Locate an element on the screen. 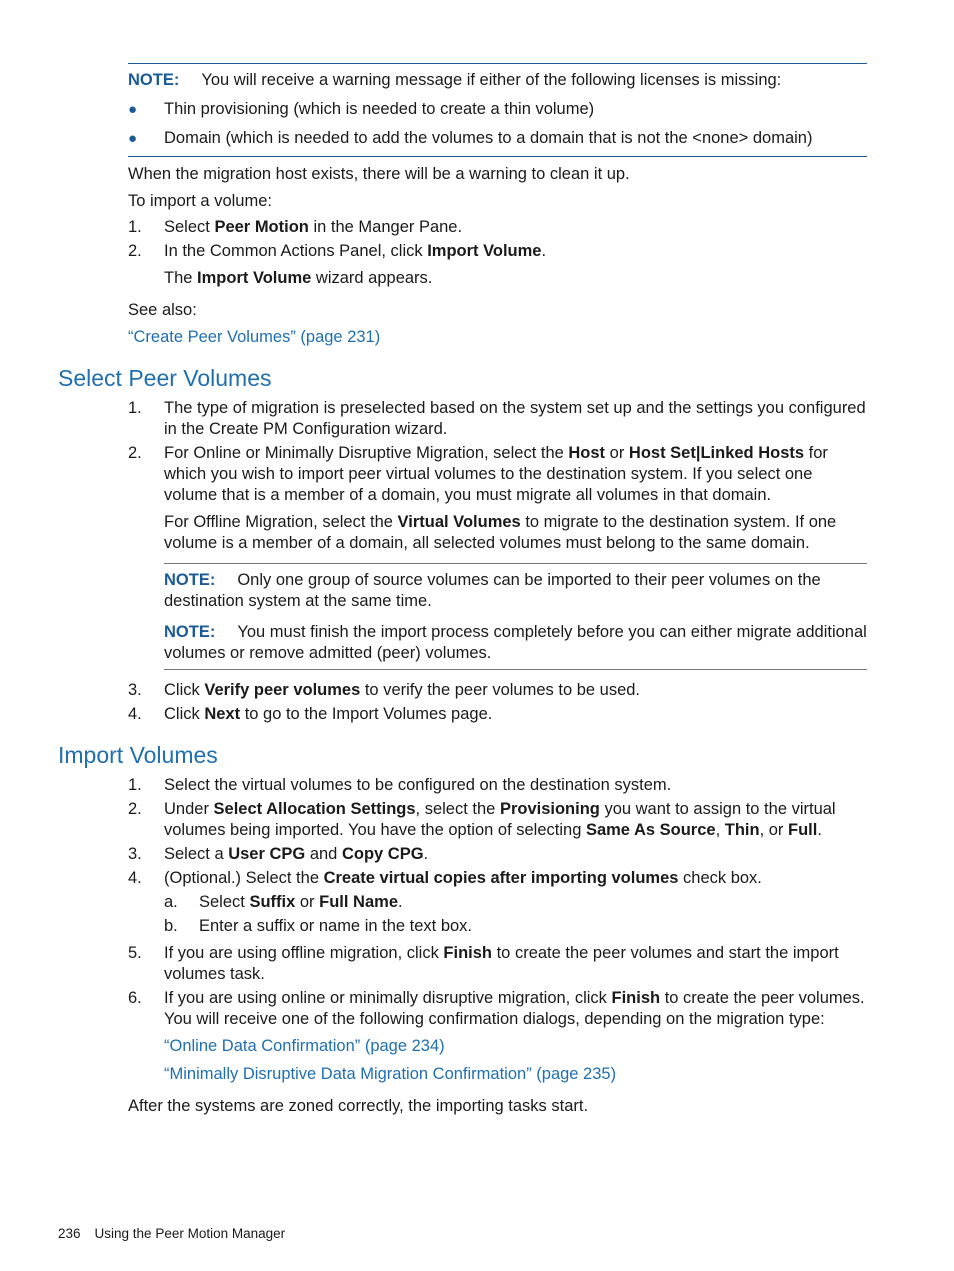 The height and width of the screenshot is (1271, 954). bold-term: Select Allocation Settings is located at coordinates (314, 809).